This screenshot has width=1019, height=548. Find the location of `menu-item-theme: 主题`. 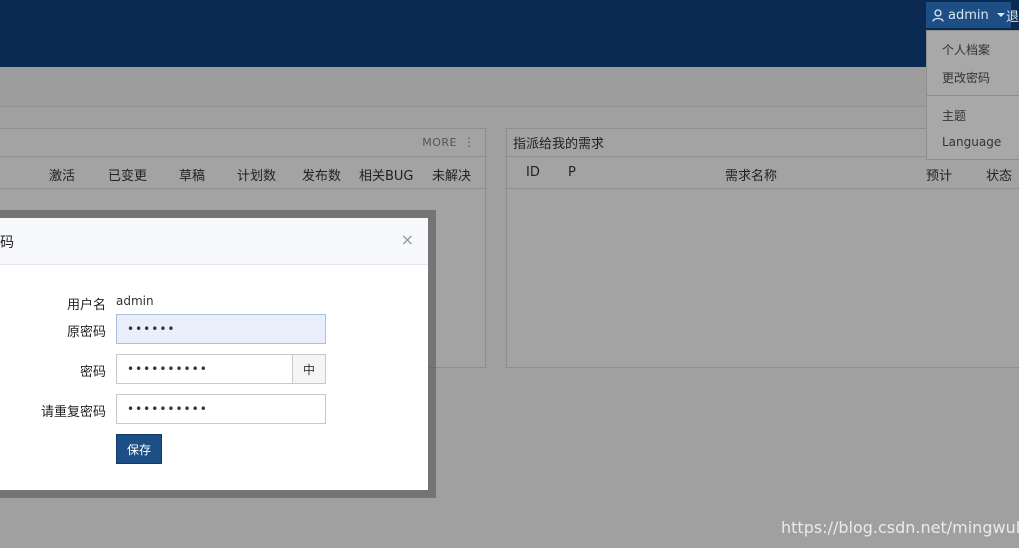

menu-item-theme: 主题 is located at coordinates (954, 115).